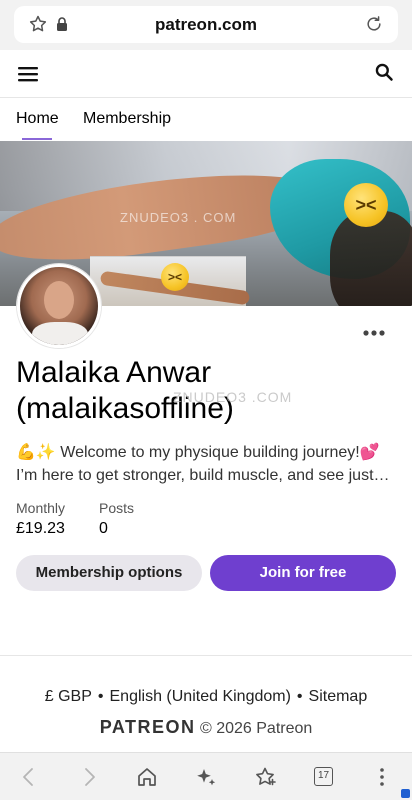 The width and height of the screenshot is (412, 800). I want to click on footer-brand: PATREON © 2026 Patreon, so click(206, 727).